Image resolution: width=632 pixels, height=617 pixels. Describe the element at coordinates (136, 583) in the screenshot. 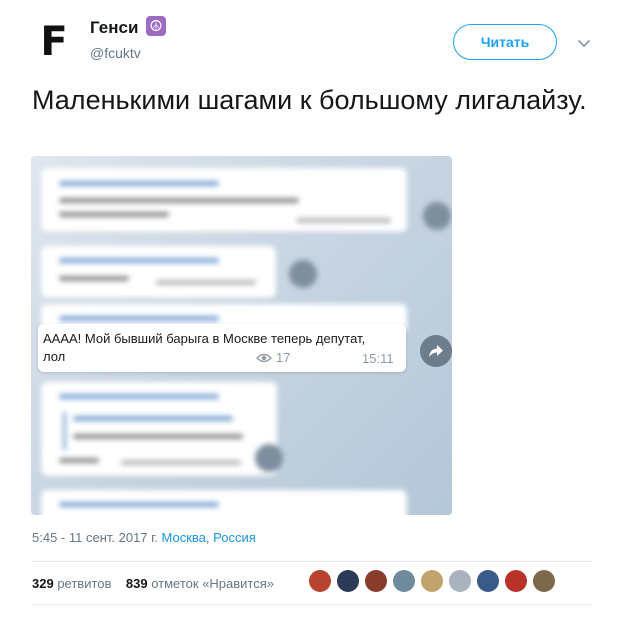

I see `likes-count: 839` at that location.